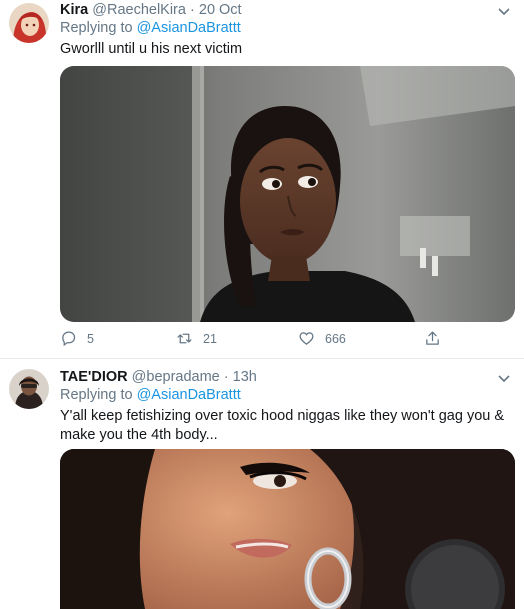 The image size is (524, 609). I want to click on heart-icon, so click(306, 338).